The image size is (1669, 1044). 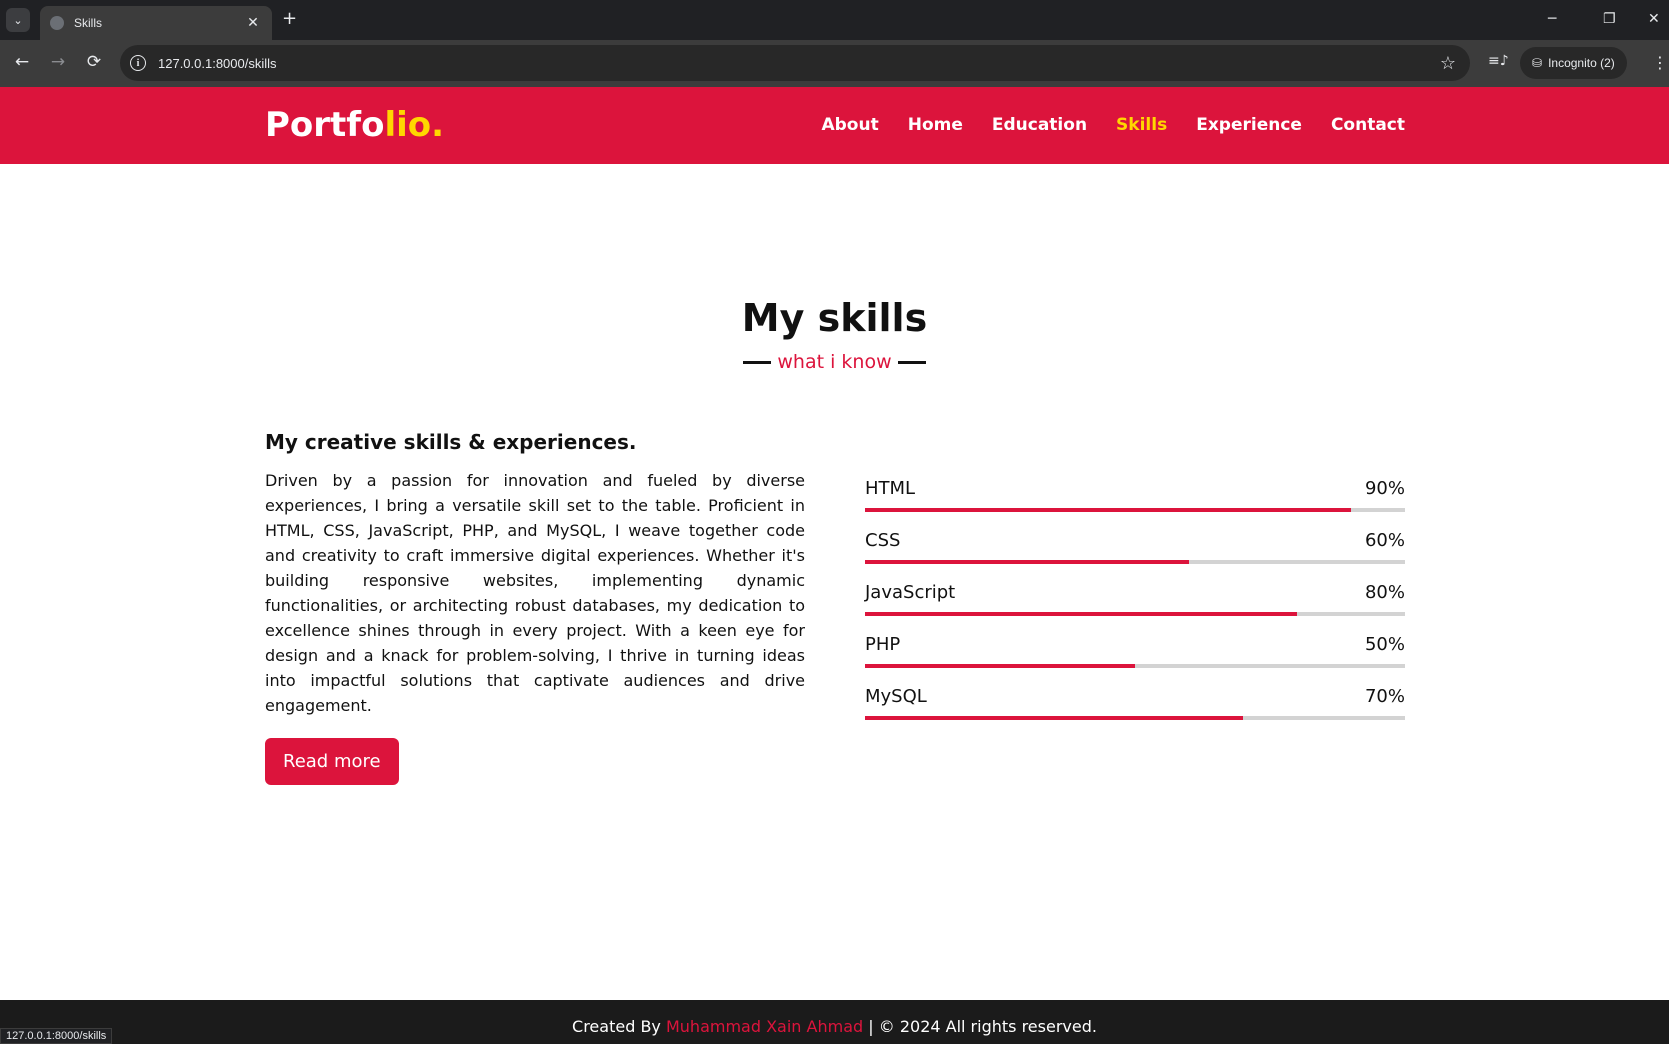 I want to click on site-info-icon: i, so click(x=138, y=63).